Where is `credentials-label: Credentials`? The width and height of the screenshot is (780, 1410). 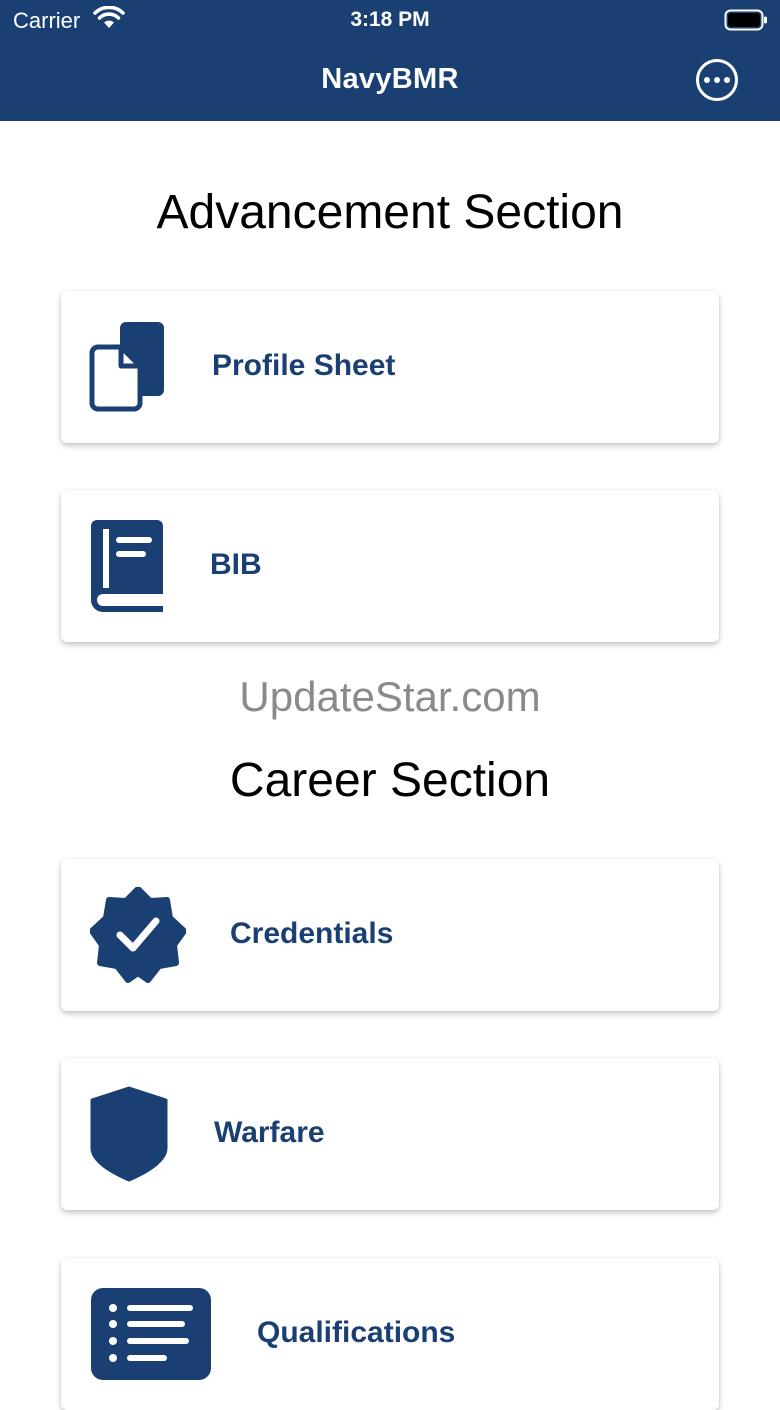 credentials-label: Credentials is located at coordinates (312, 933).